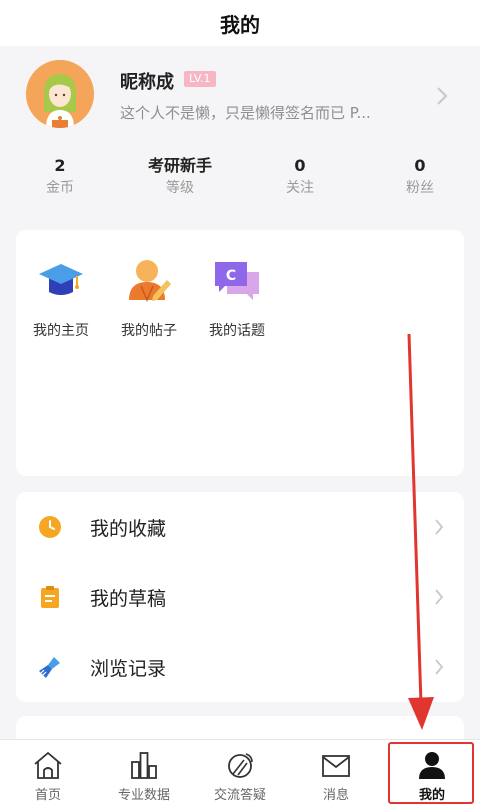 This screenshot has height=807, width=480. I want to click on list-item-label: 我的收藏, so click(128, 529).